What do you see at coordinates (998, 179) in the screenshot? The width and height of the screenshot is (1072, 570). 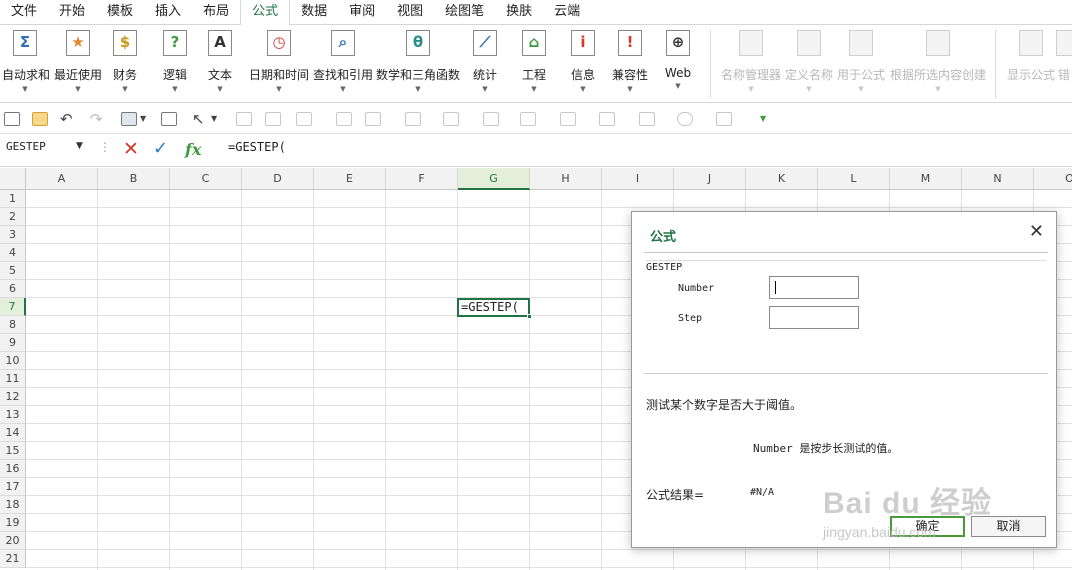 I see `column-header: N` at bounding box center [998, 179].